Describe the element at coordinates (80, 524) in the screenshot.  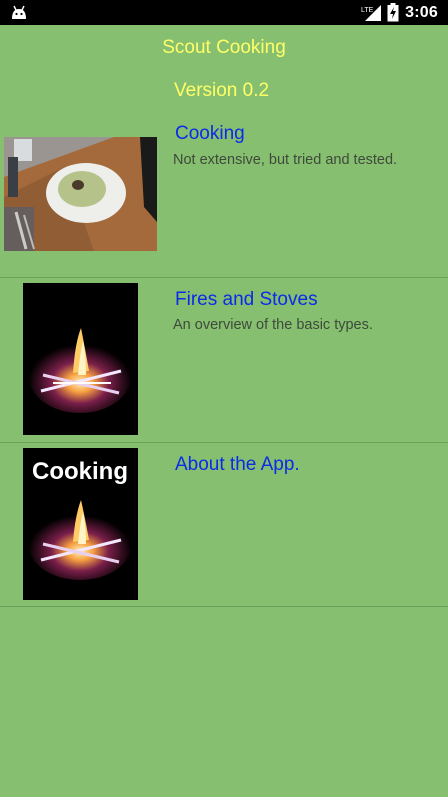
I see `cooking-campfire-logo: Cooking` at that location.